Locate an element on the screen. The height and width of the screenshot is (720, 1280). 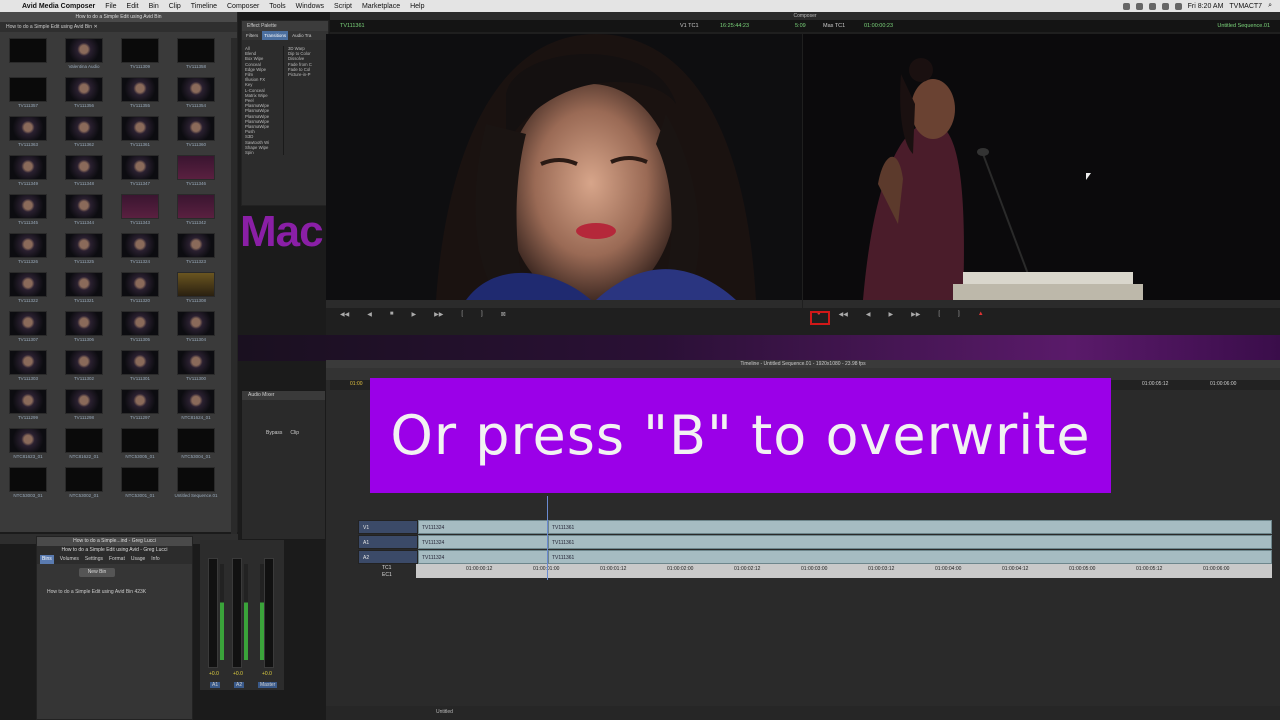
bin-clip: TV111342 is located at coordinates (196, 210).